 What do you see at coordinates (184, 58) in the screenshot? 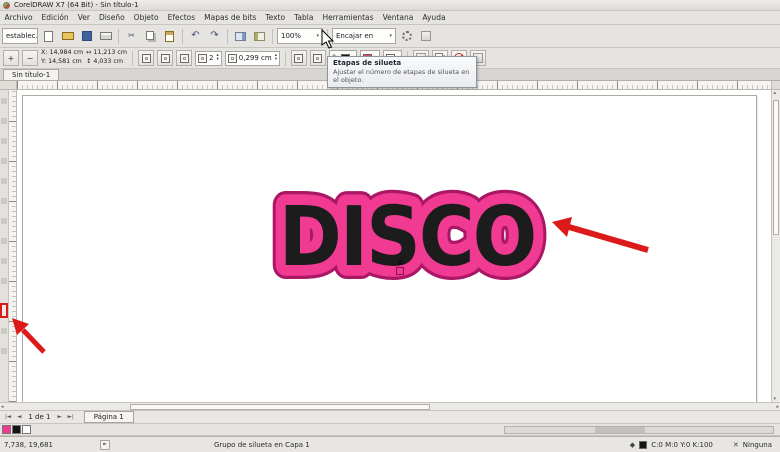
I see `outside-contour-button` at bounding box center [184, 58].